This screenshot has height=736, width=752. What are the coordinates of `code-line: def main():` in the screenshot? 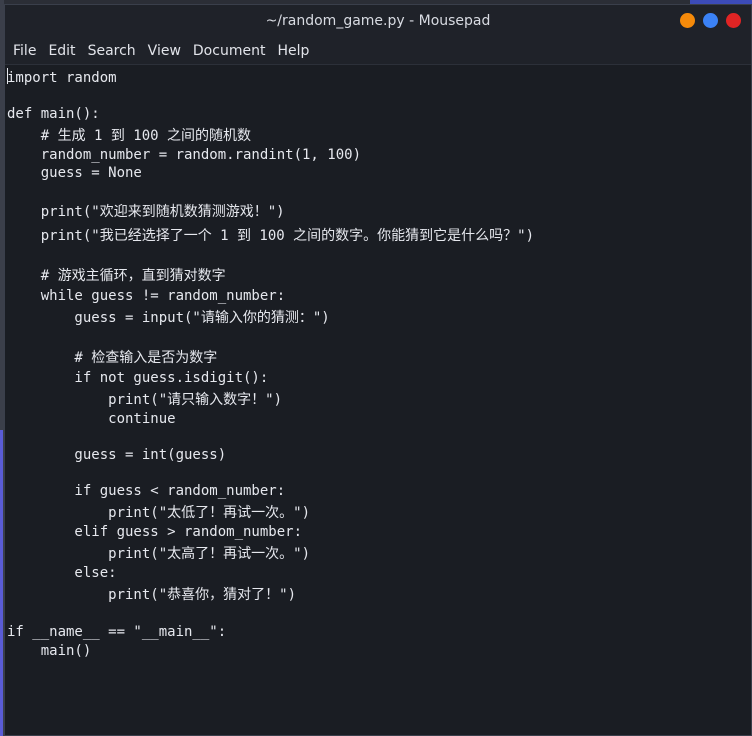 It's located at (53, 114).